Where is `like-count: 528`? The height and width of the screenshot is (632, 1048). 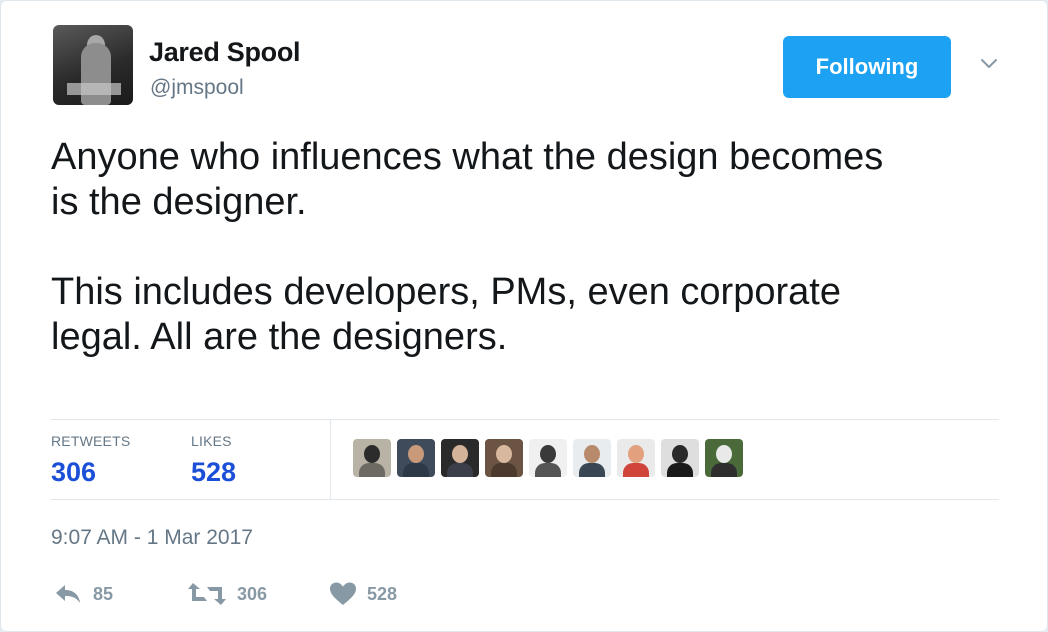 like-count: 528 is located at coordinates (382, 593).